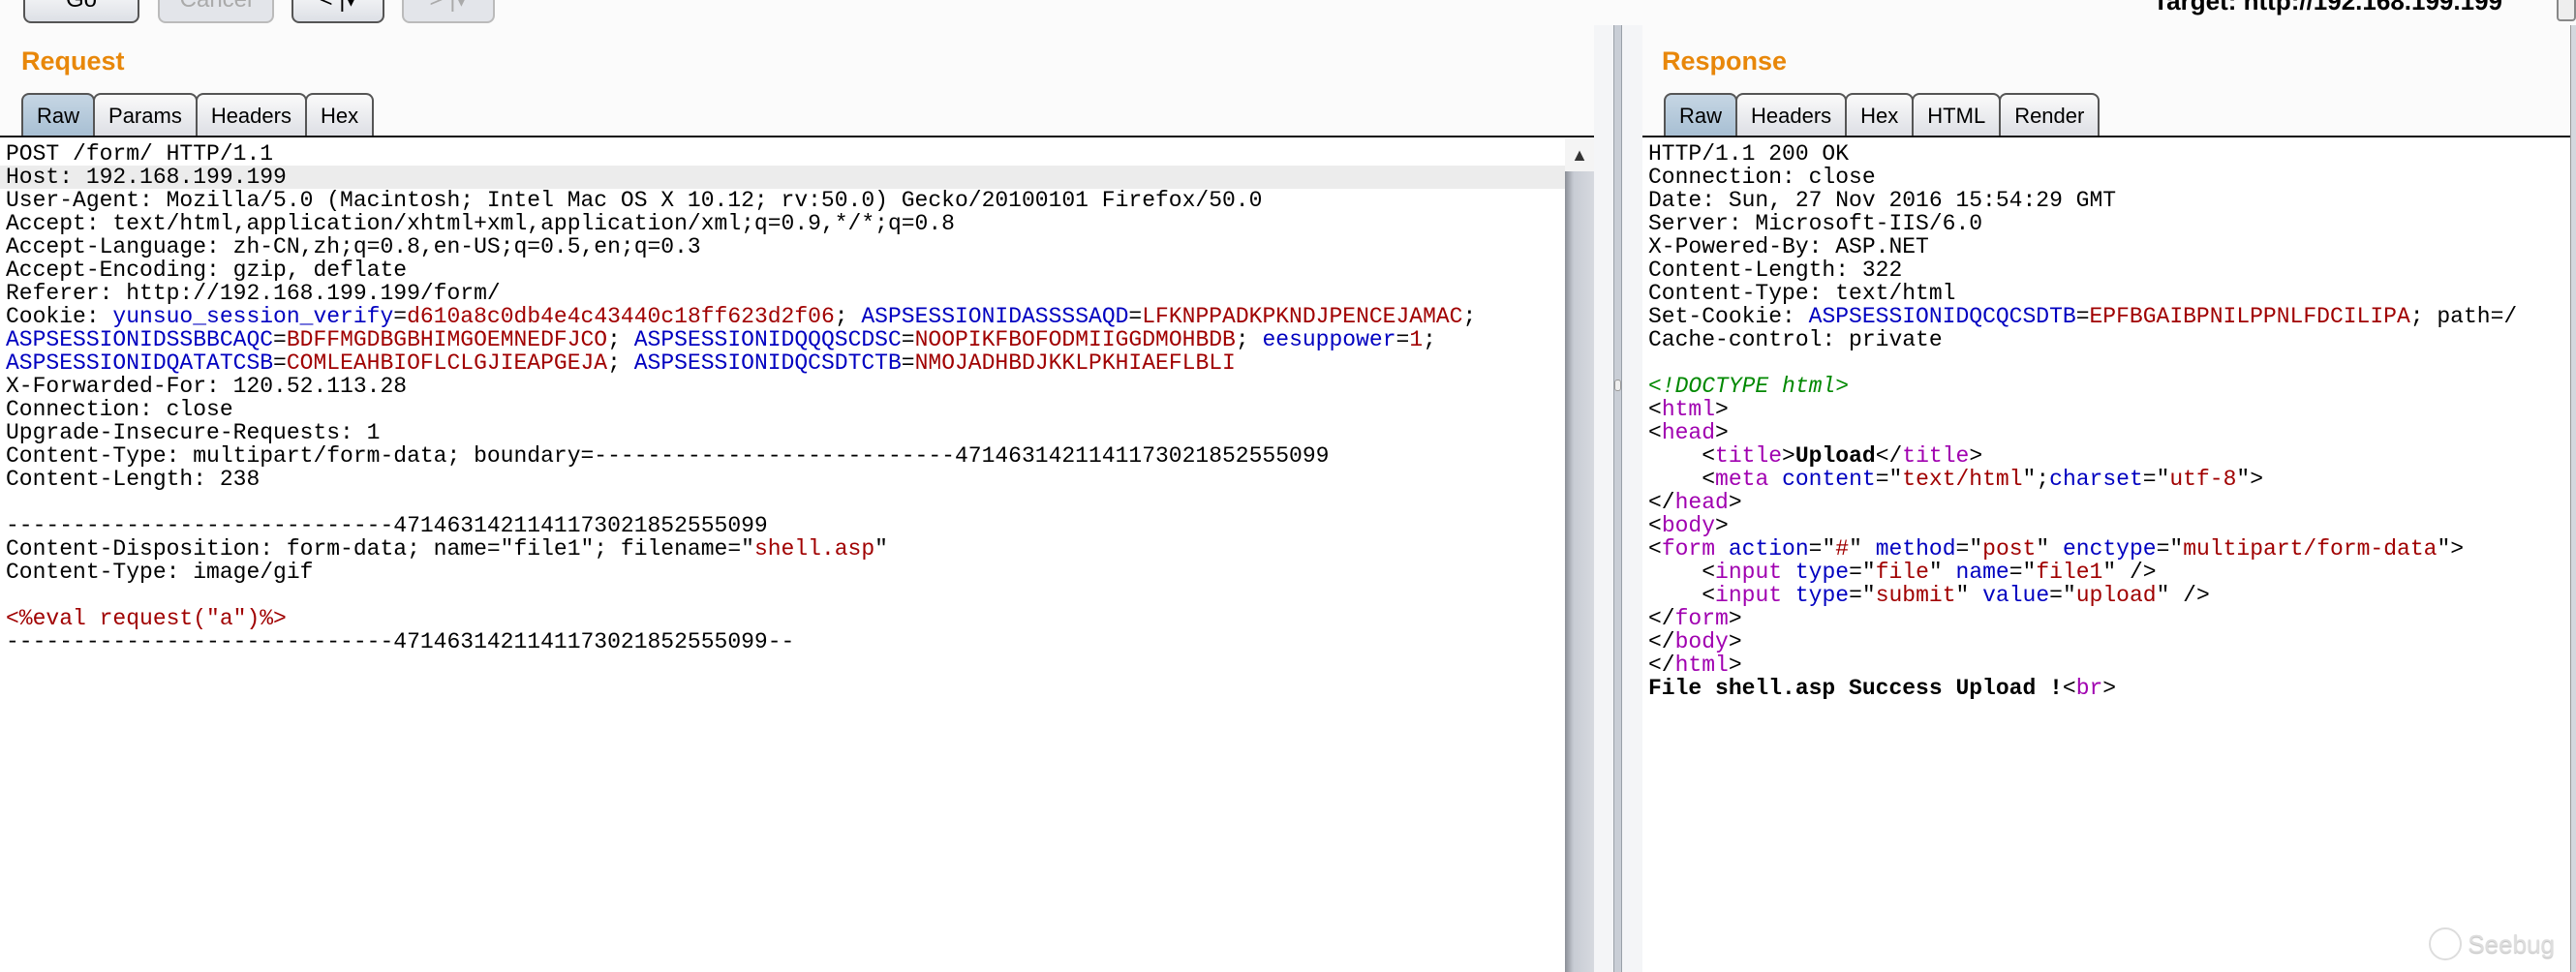 The height and width of the screenshot is (972, 2576). I want to click on code-line: </body>, so click(2106, 642).